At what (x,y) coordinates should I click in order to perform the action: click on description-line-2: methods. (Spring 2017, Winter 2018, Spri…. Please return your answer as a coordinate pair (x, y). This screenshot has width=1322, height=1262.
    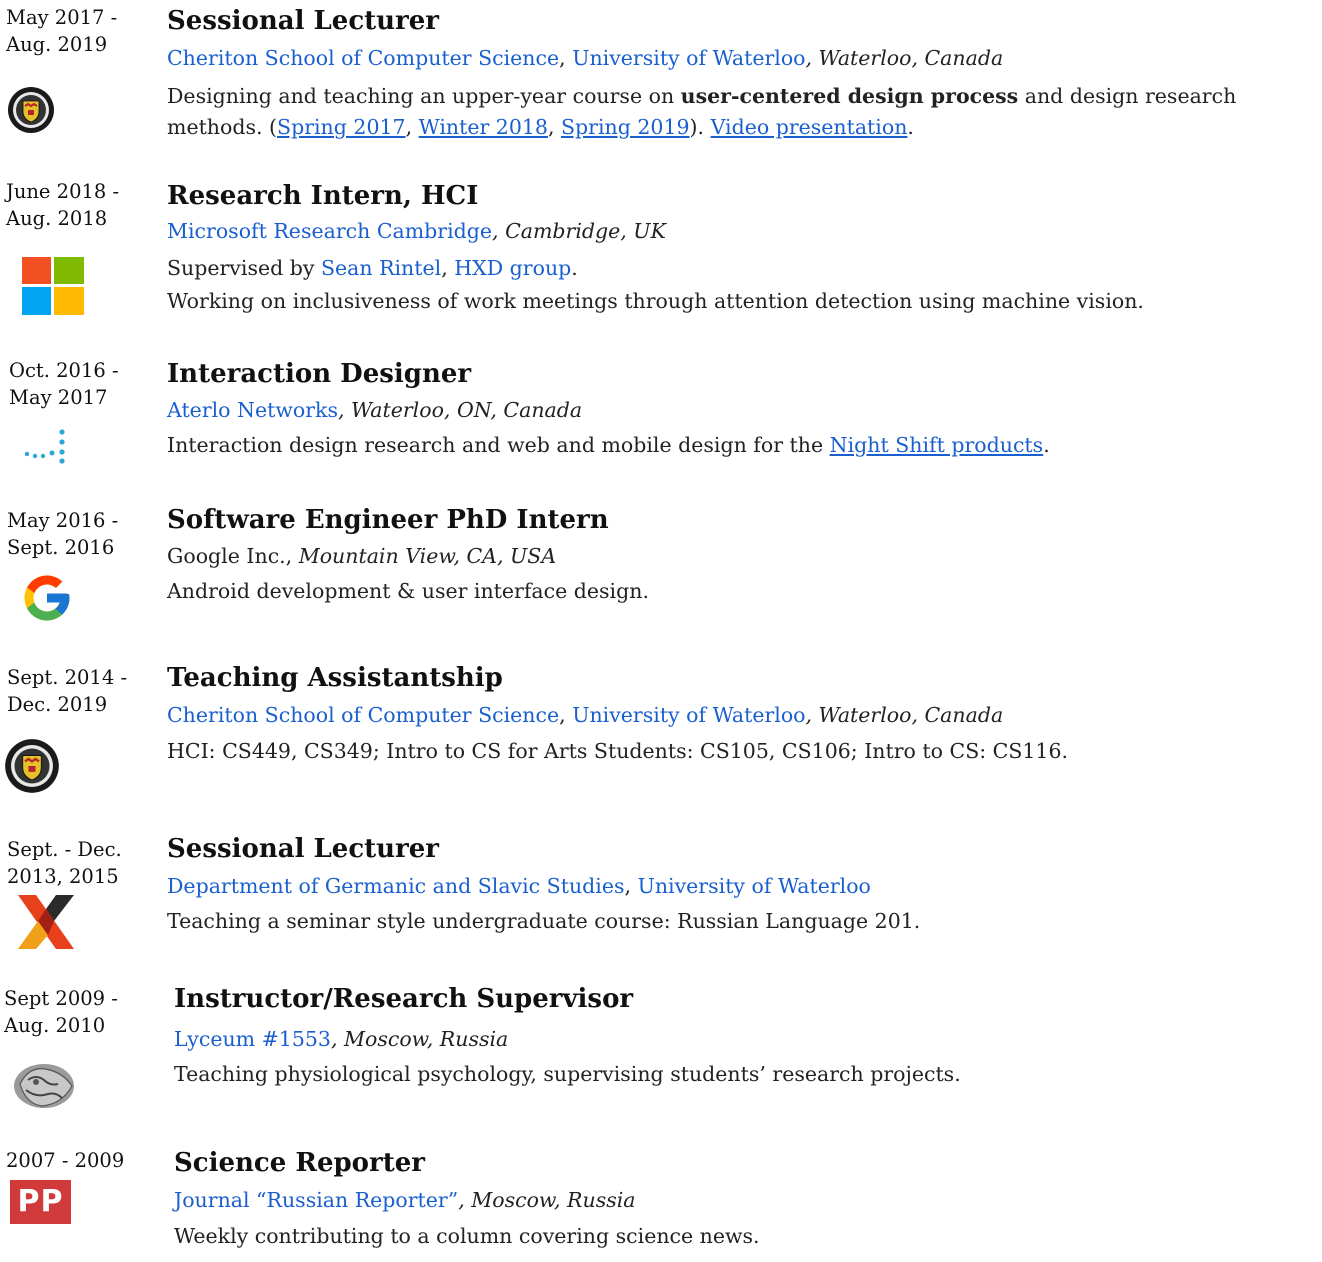
    Looking at the image, I should click on (540, 127).